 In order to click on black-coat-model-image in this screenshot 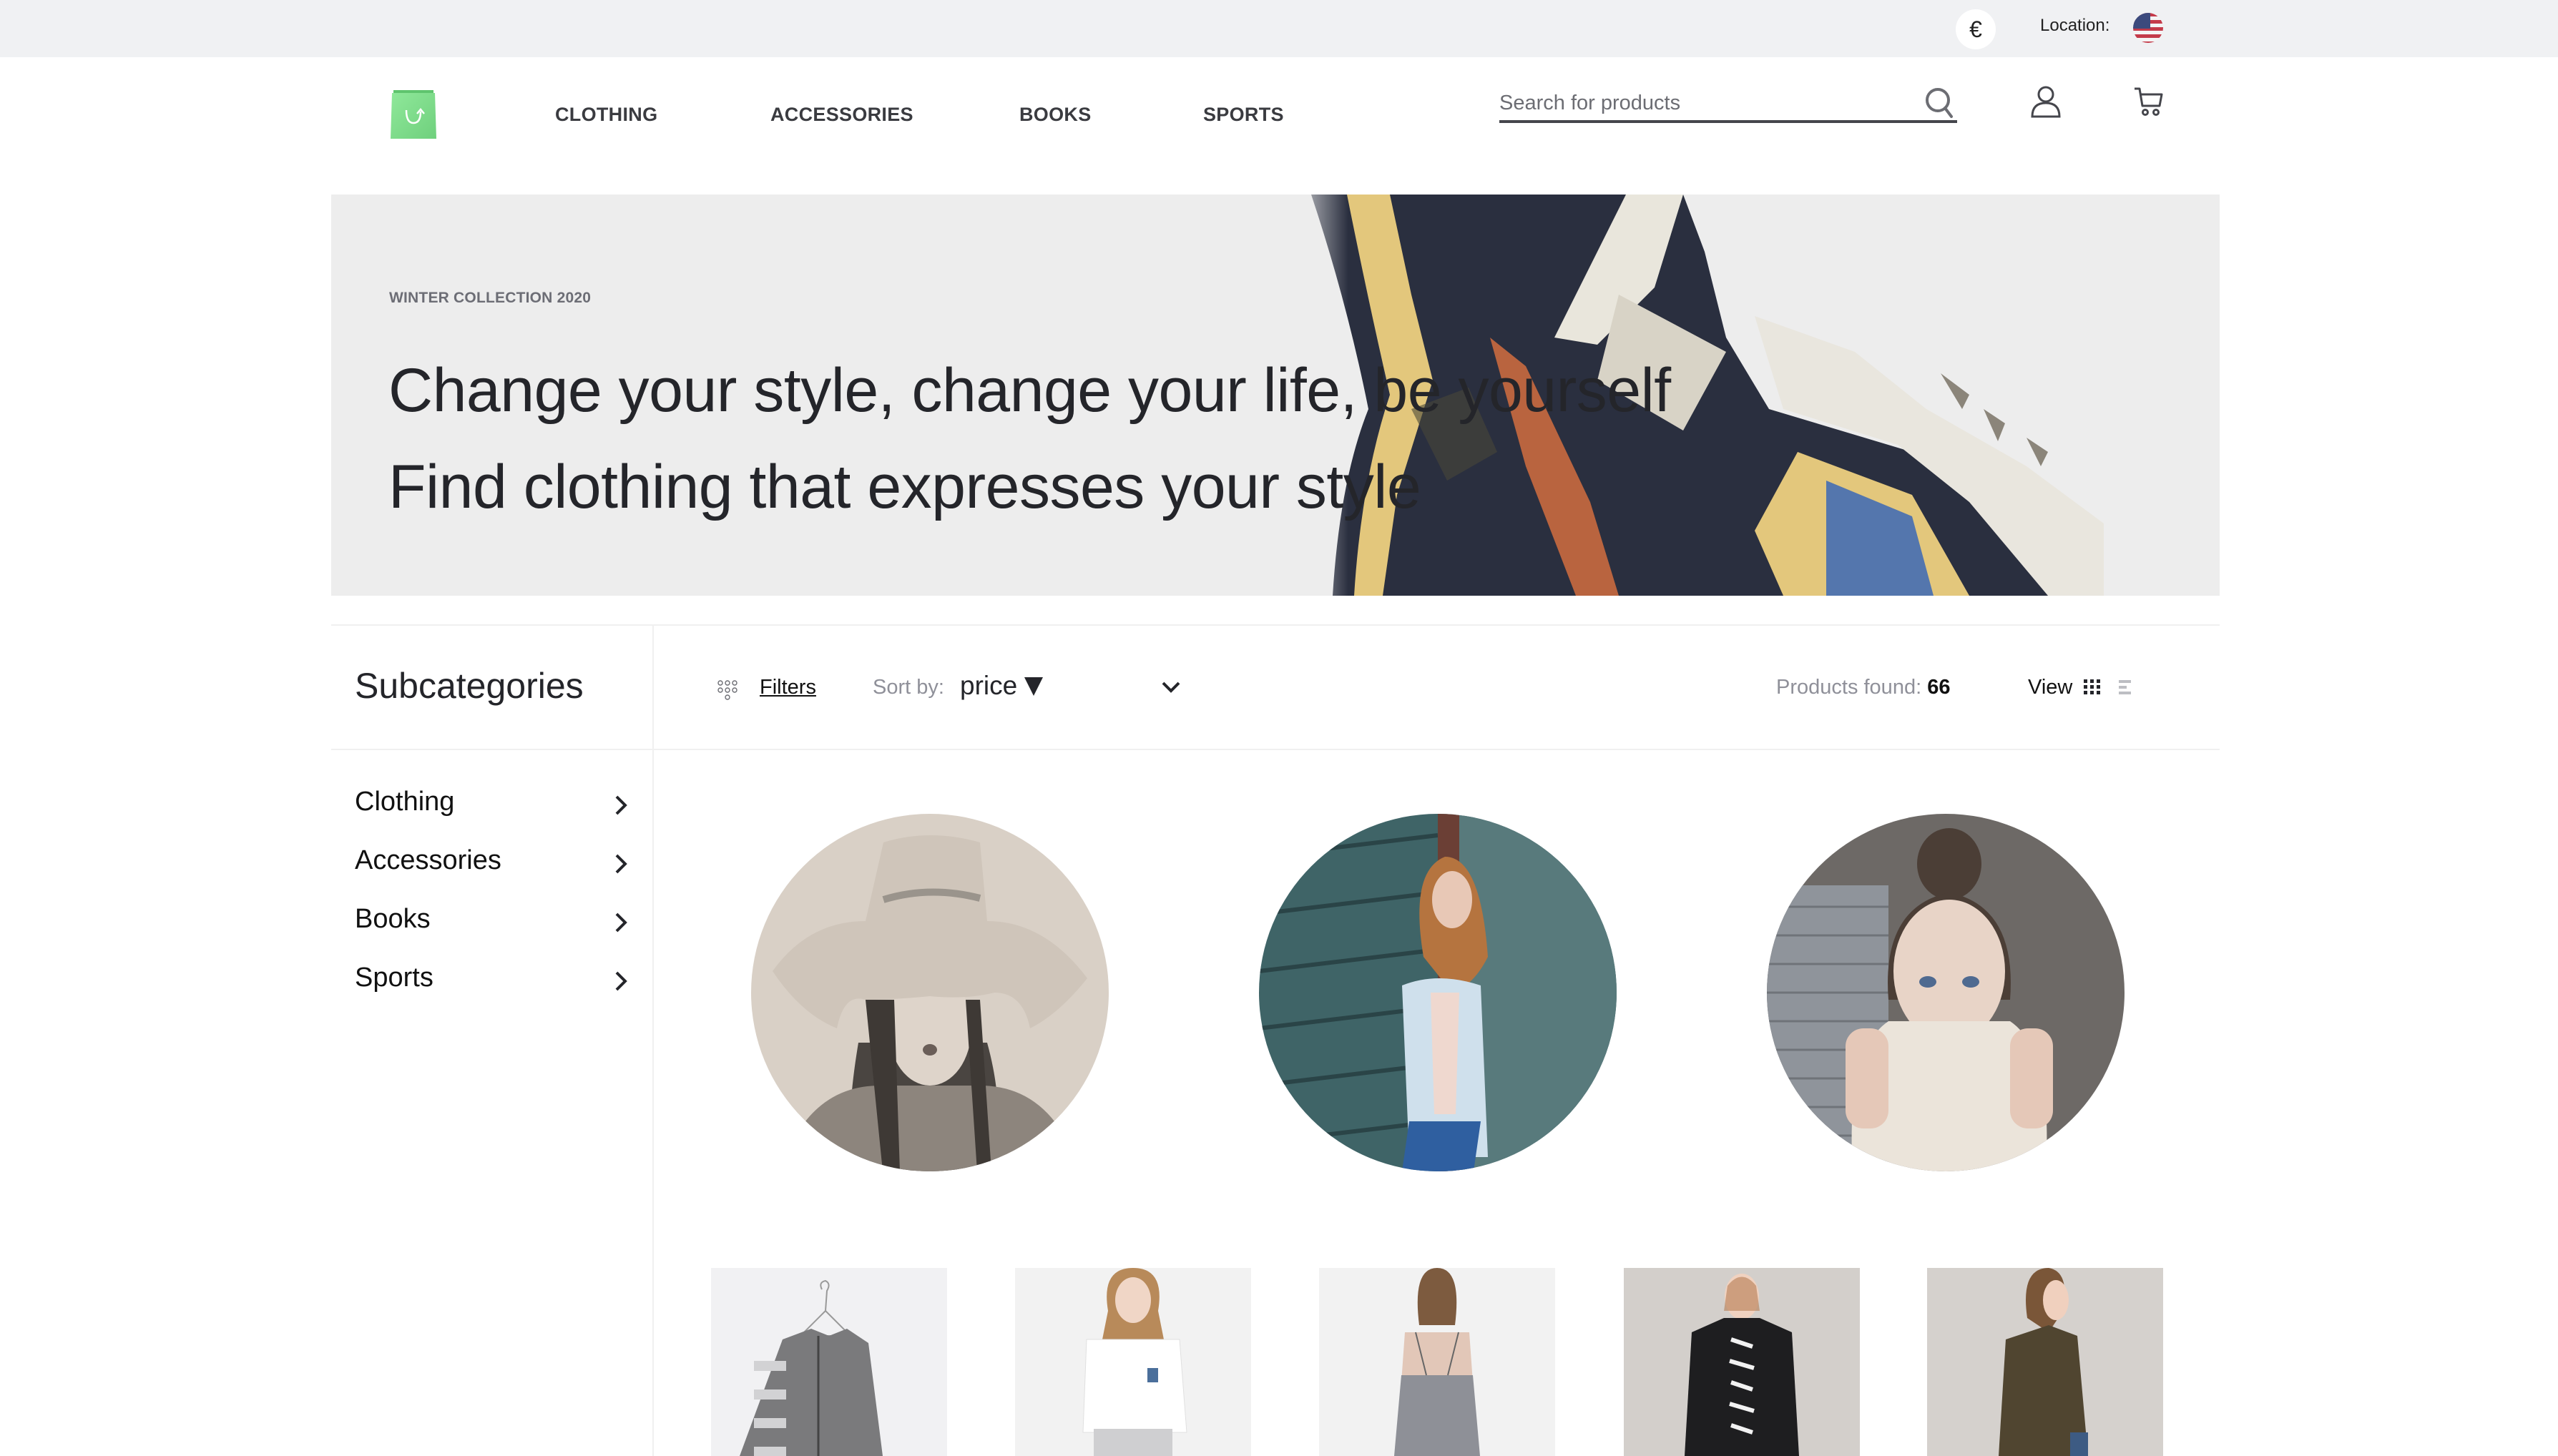, I will do `click(1742, 1362)`.